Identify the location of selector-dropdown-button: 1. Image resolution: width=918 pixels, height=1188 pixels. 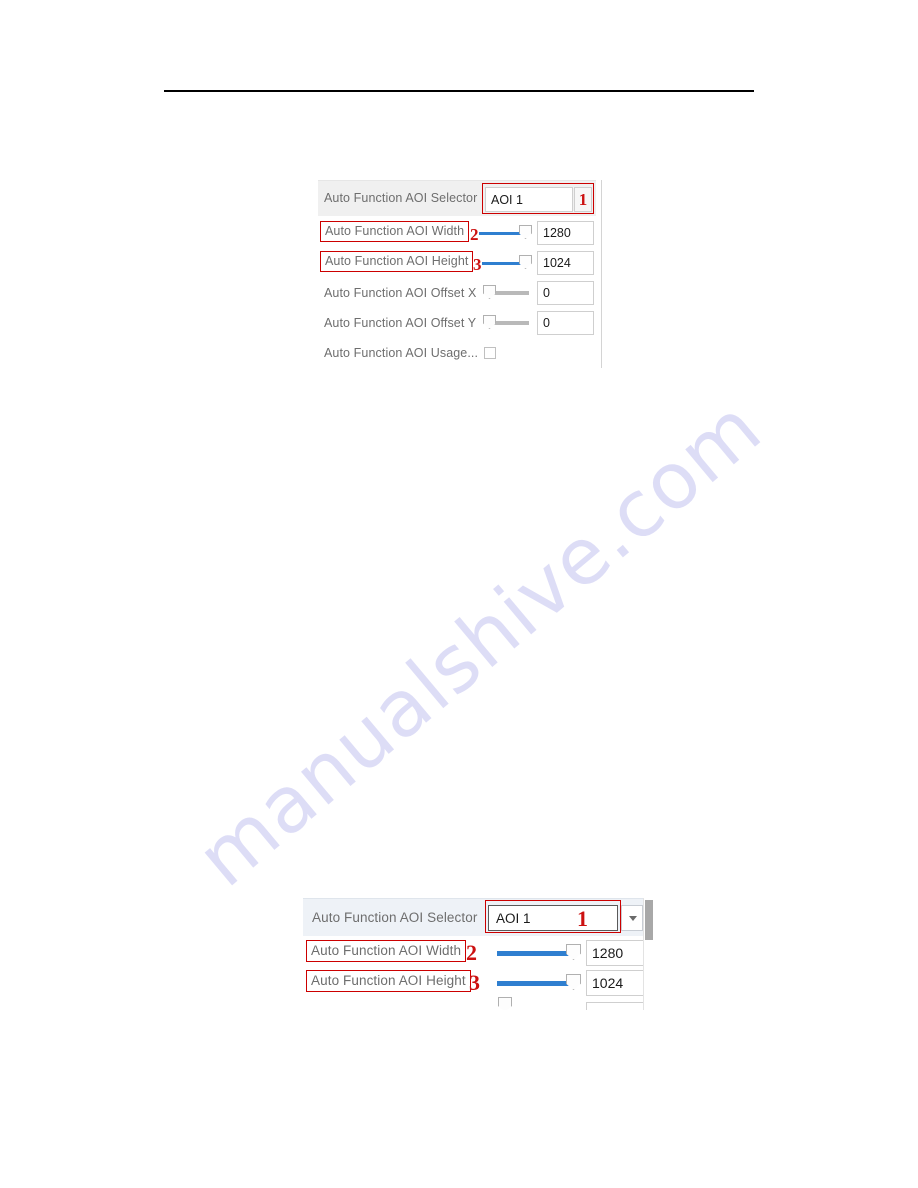
(583, 199).